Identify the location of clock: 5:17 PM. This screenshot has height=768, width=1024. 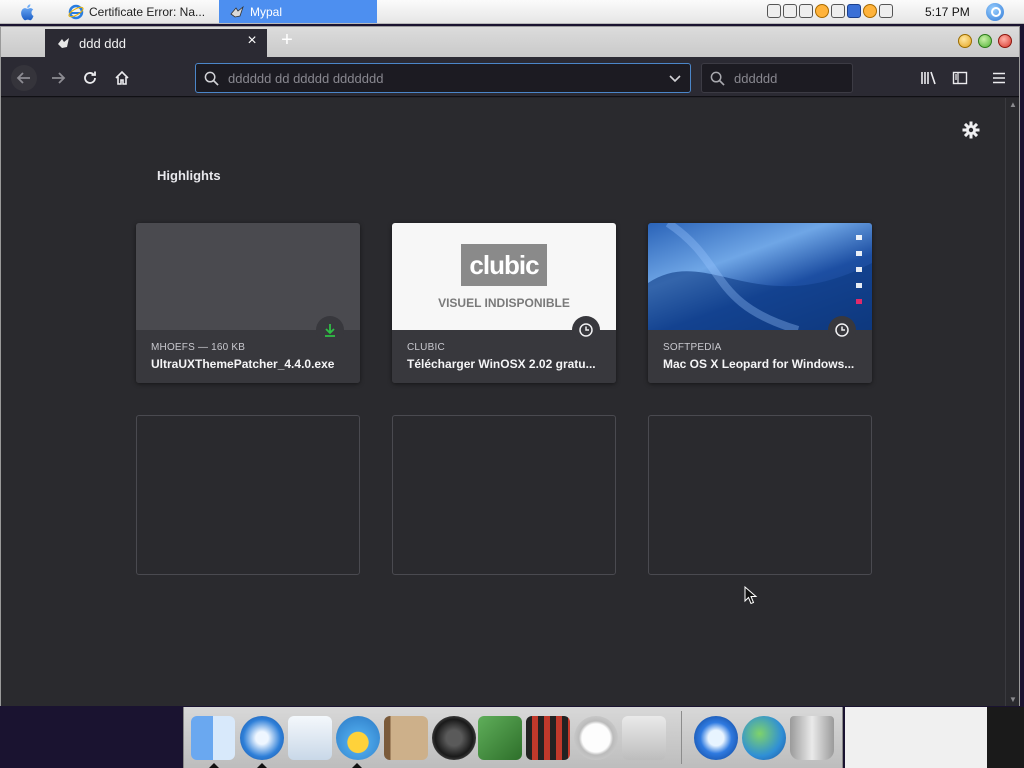
(947, 12).